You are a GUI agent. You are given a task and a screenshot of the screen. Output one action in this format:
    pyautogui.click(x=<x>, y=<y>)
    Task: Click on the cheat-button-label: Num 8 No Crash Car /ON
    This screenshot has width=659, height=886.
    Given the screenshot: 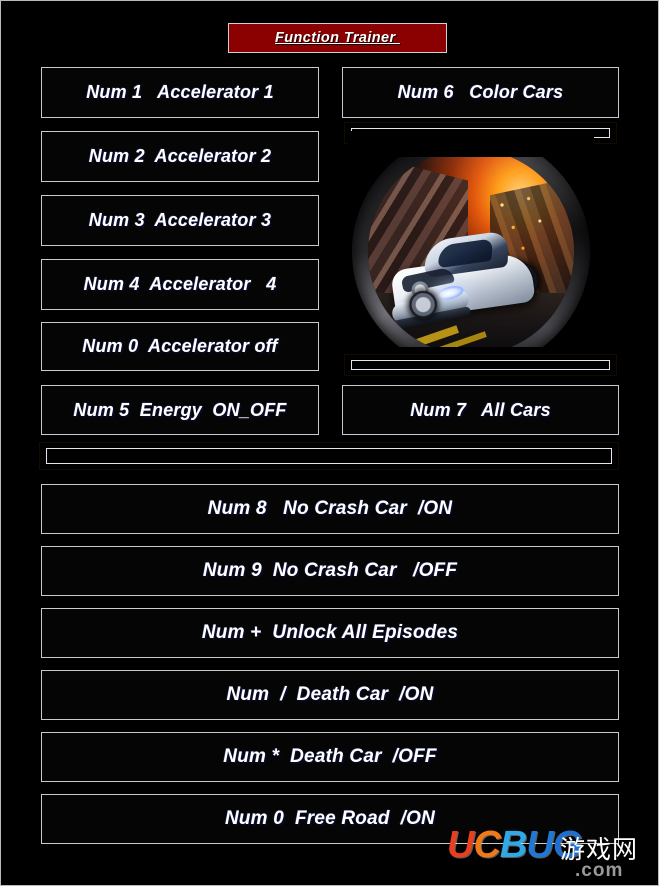 What is the action you would take?
    pyautogui.click(x=330, y=508)
    